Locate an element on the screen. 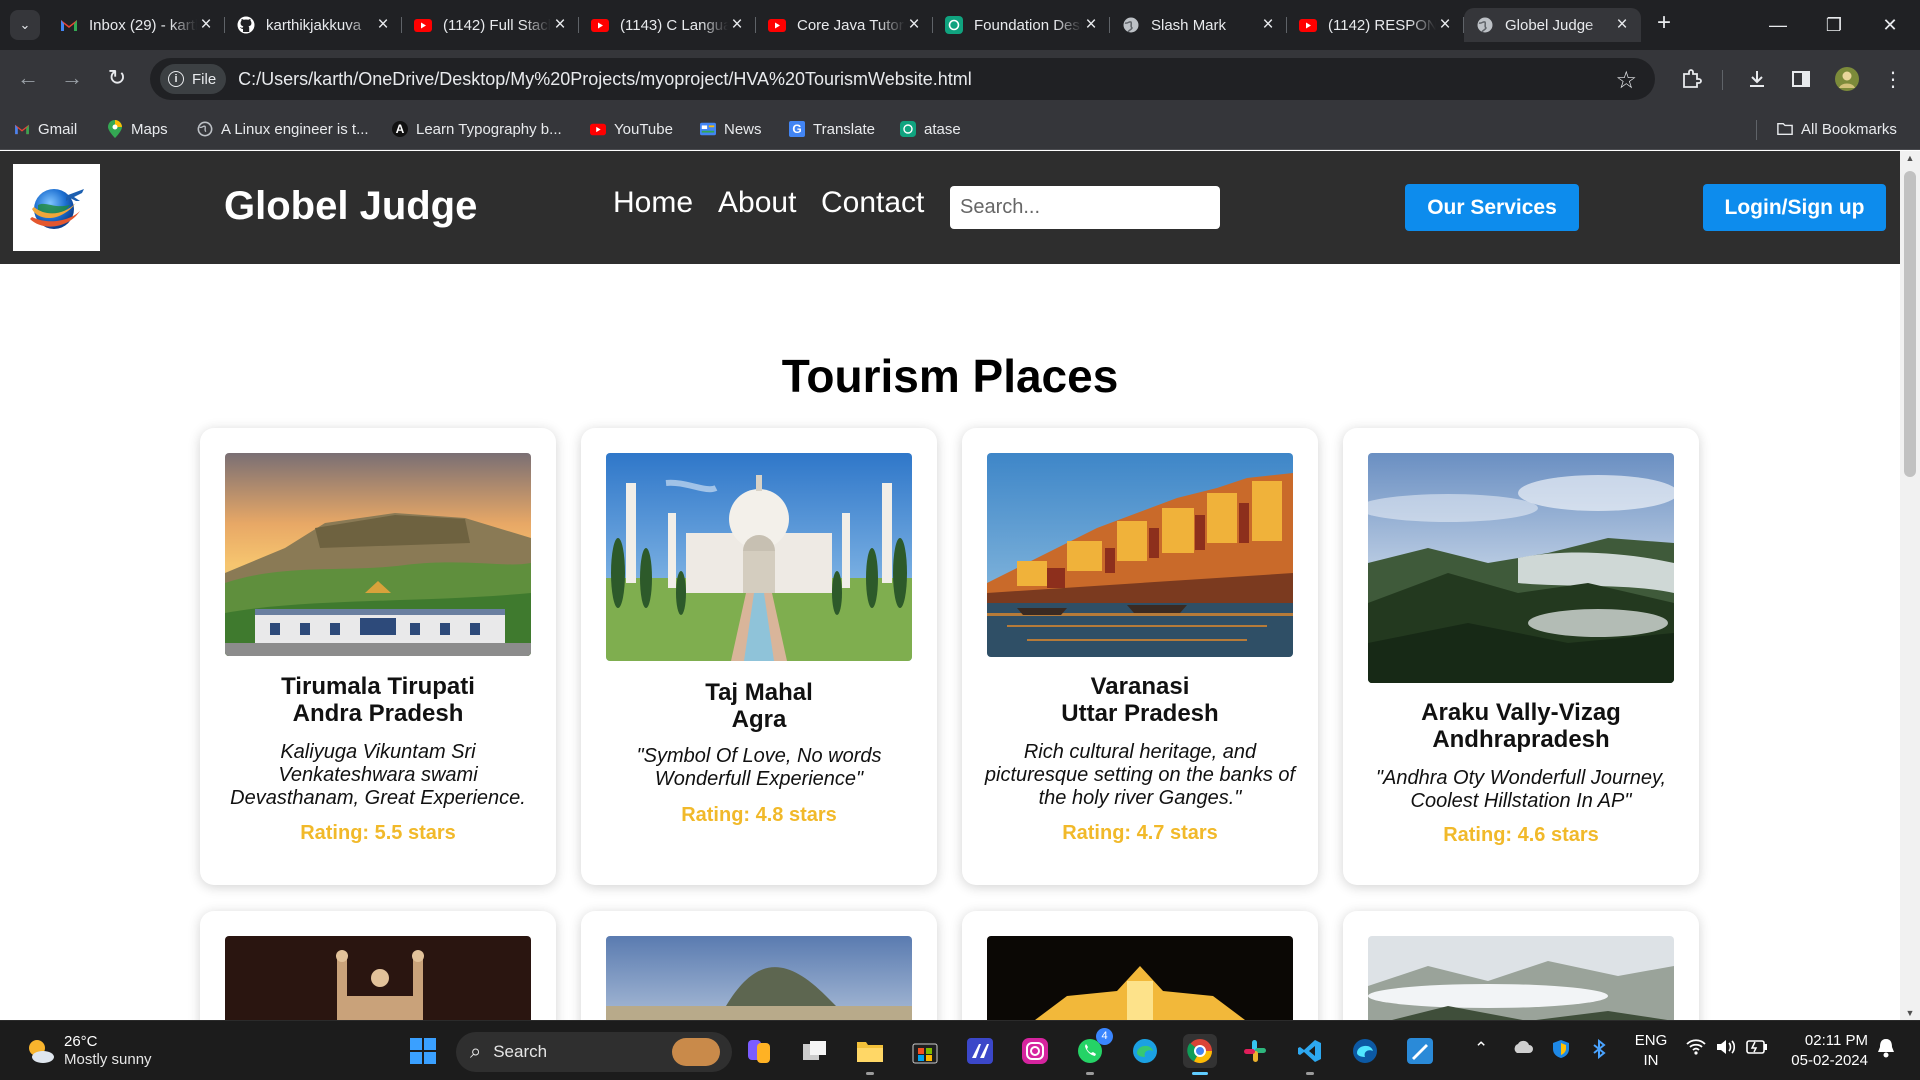 Image resolution: width=1920 pixels, height=1080 pixels. edge-icon is located at coordinates (1145, 1051).